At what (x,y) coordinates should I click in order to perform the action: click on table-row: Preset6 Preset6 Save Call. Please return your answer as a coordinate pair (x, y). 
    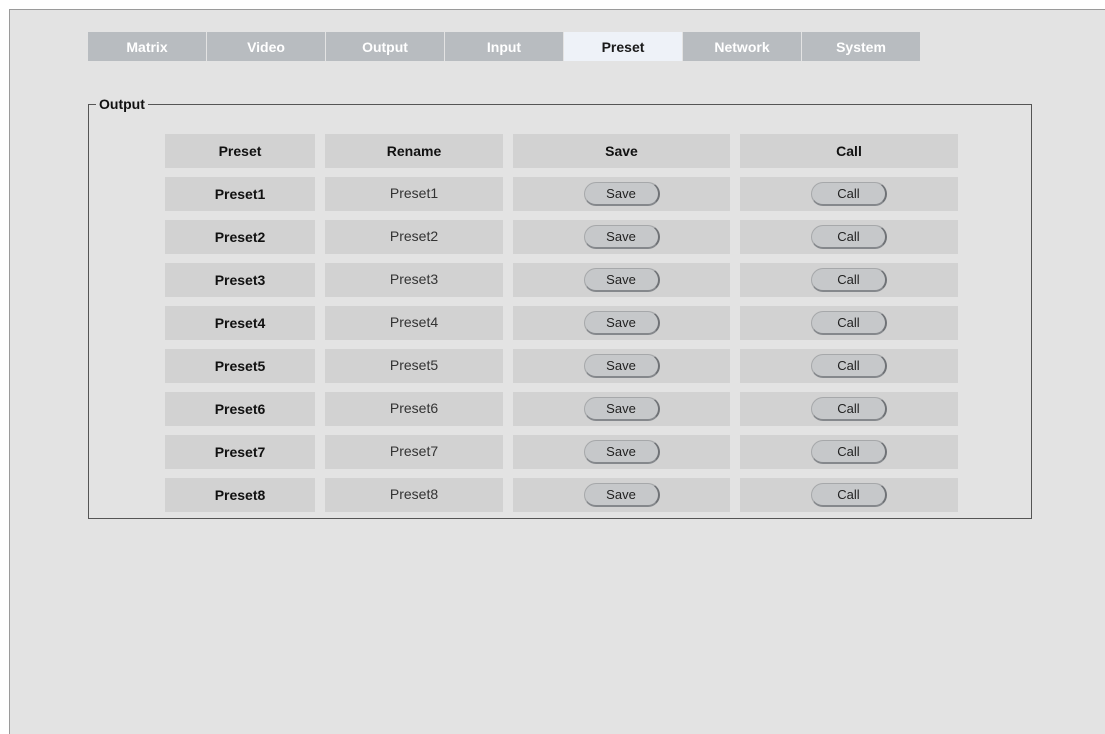
    Looking at the image, I should click on (561, 409).